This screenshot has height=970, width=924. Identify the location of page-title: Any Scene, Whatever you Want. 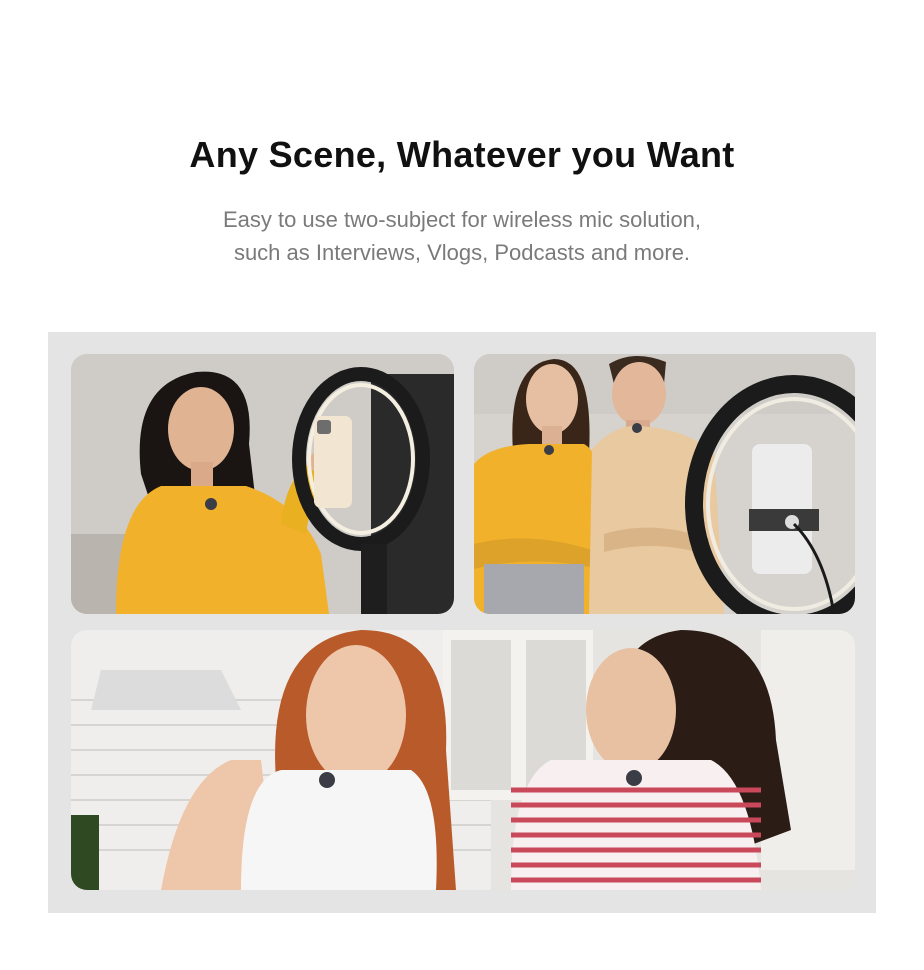
(462, 154).